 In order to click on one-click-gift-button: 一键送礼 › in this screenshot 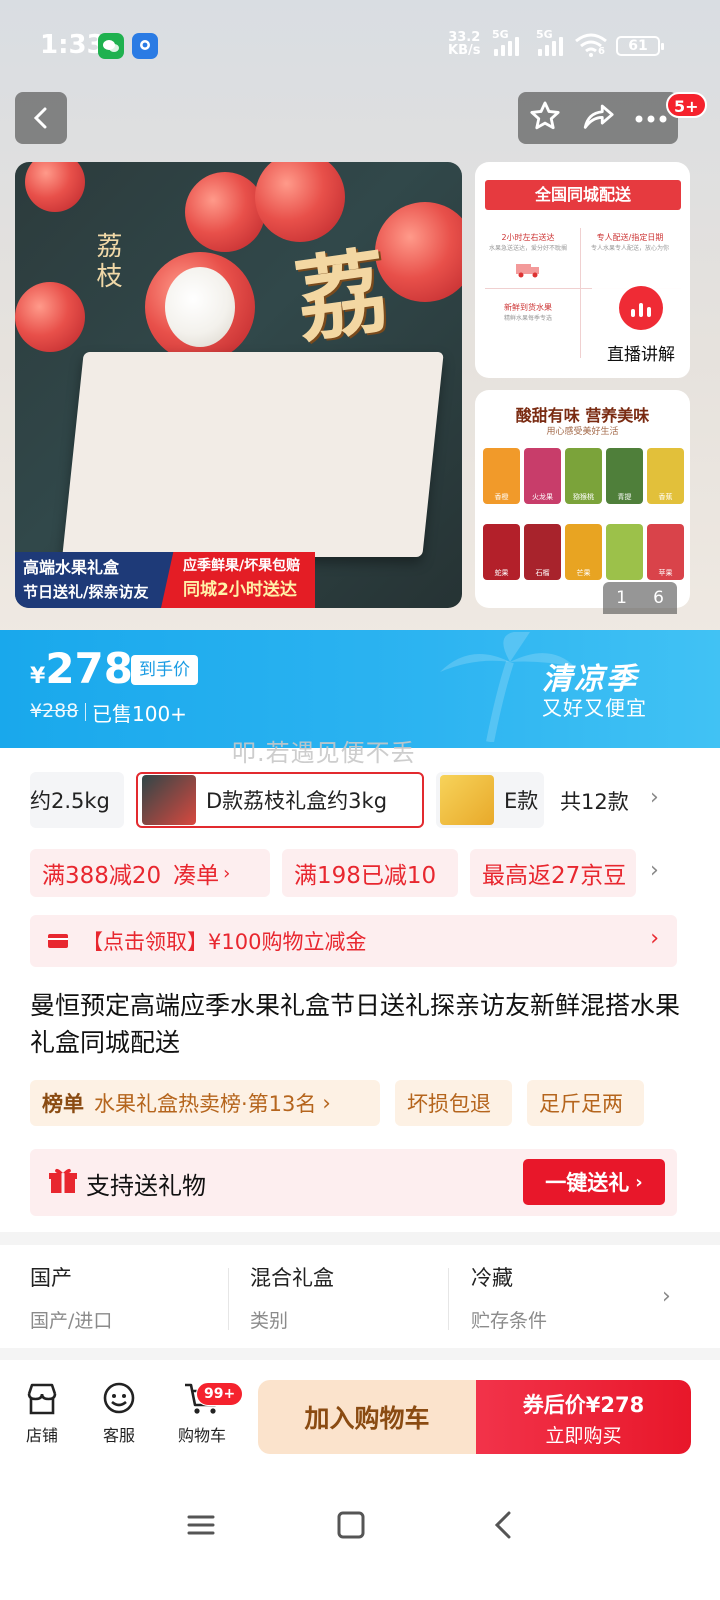, I will do `click(594, 1182)`.